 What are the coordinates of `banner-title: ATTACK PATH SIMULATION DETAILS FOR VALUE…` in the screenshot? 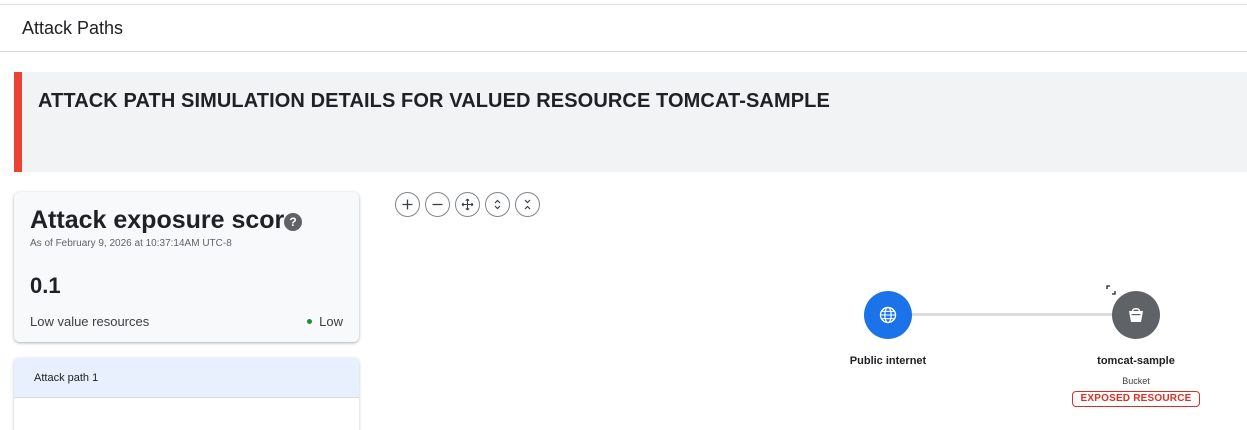 It's located at (434, 101).